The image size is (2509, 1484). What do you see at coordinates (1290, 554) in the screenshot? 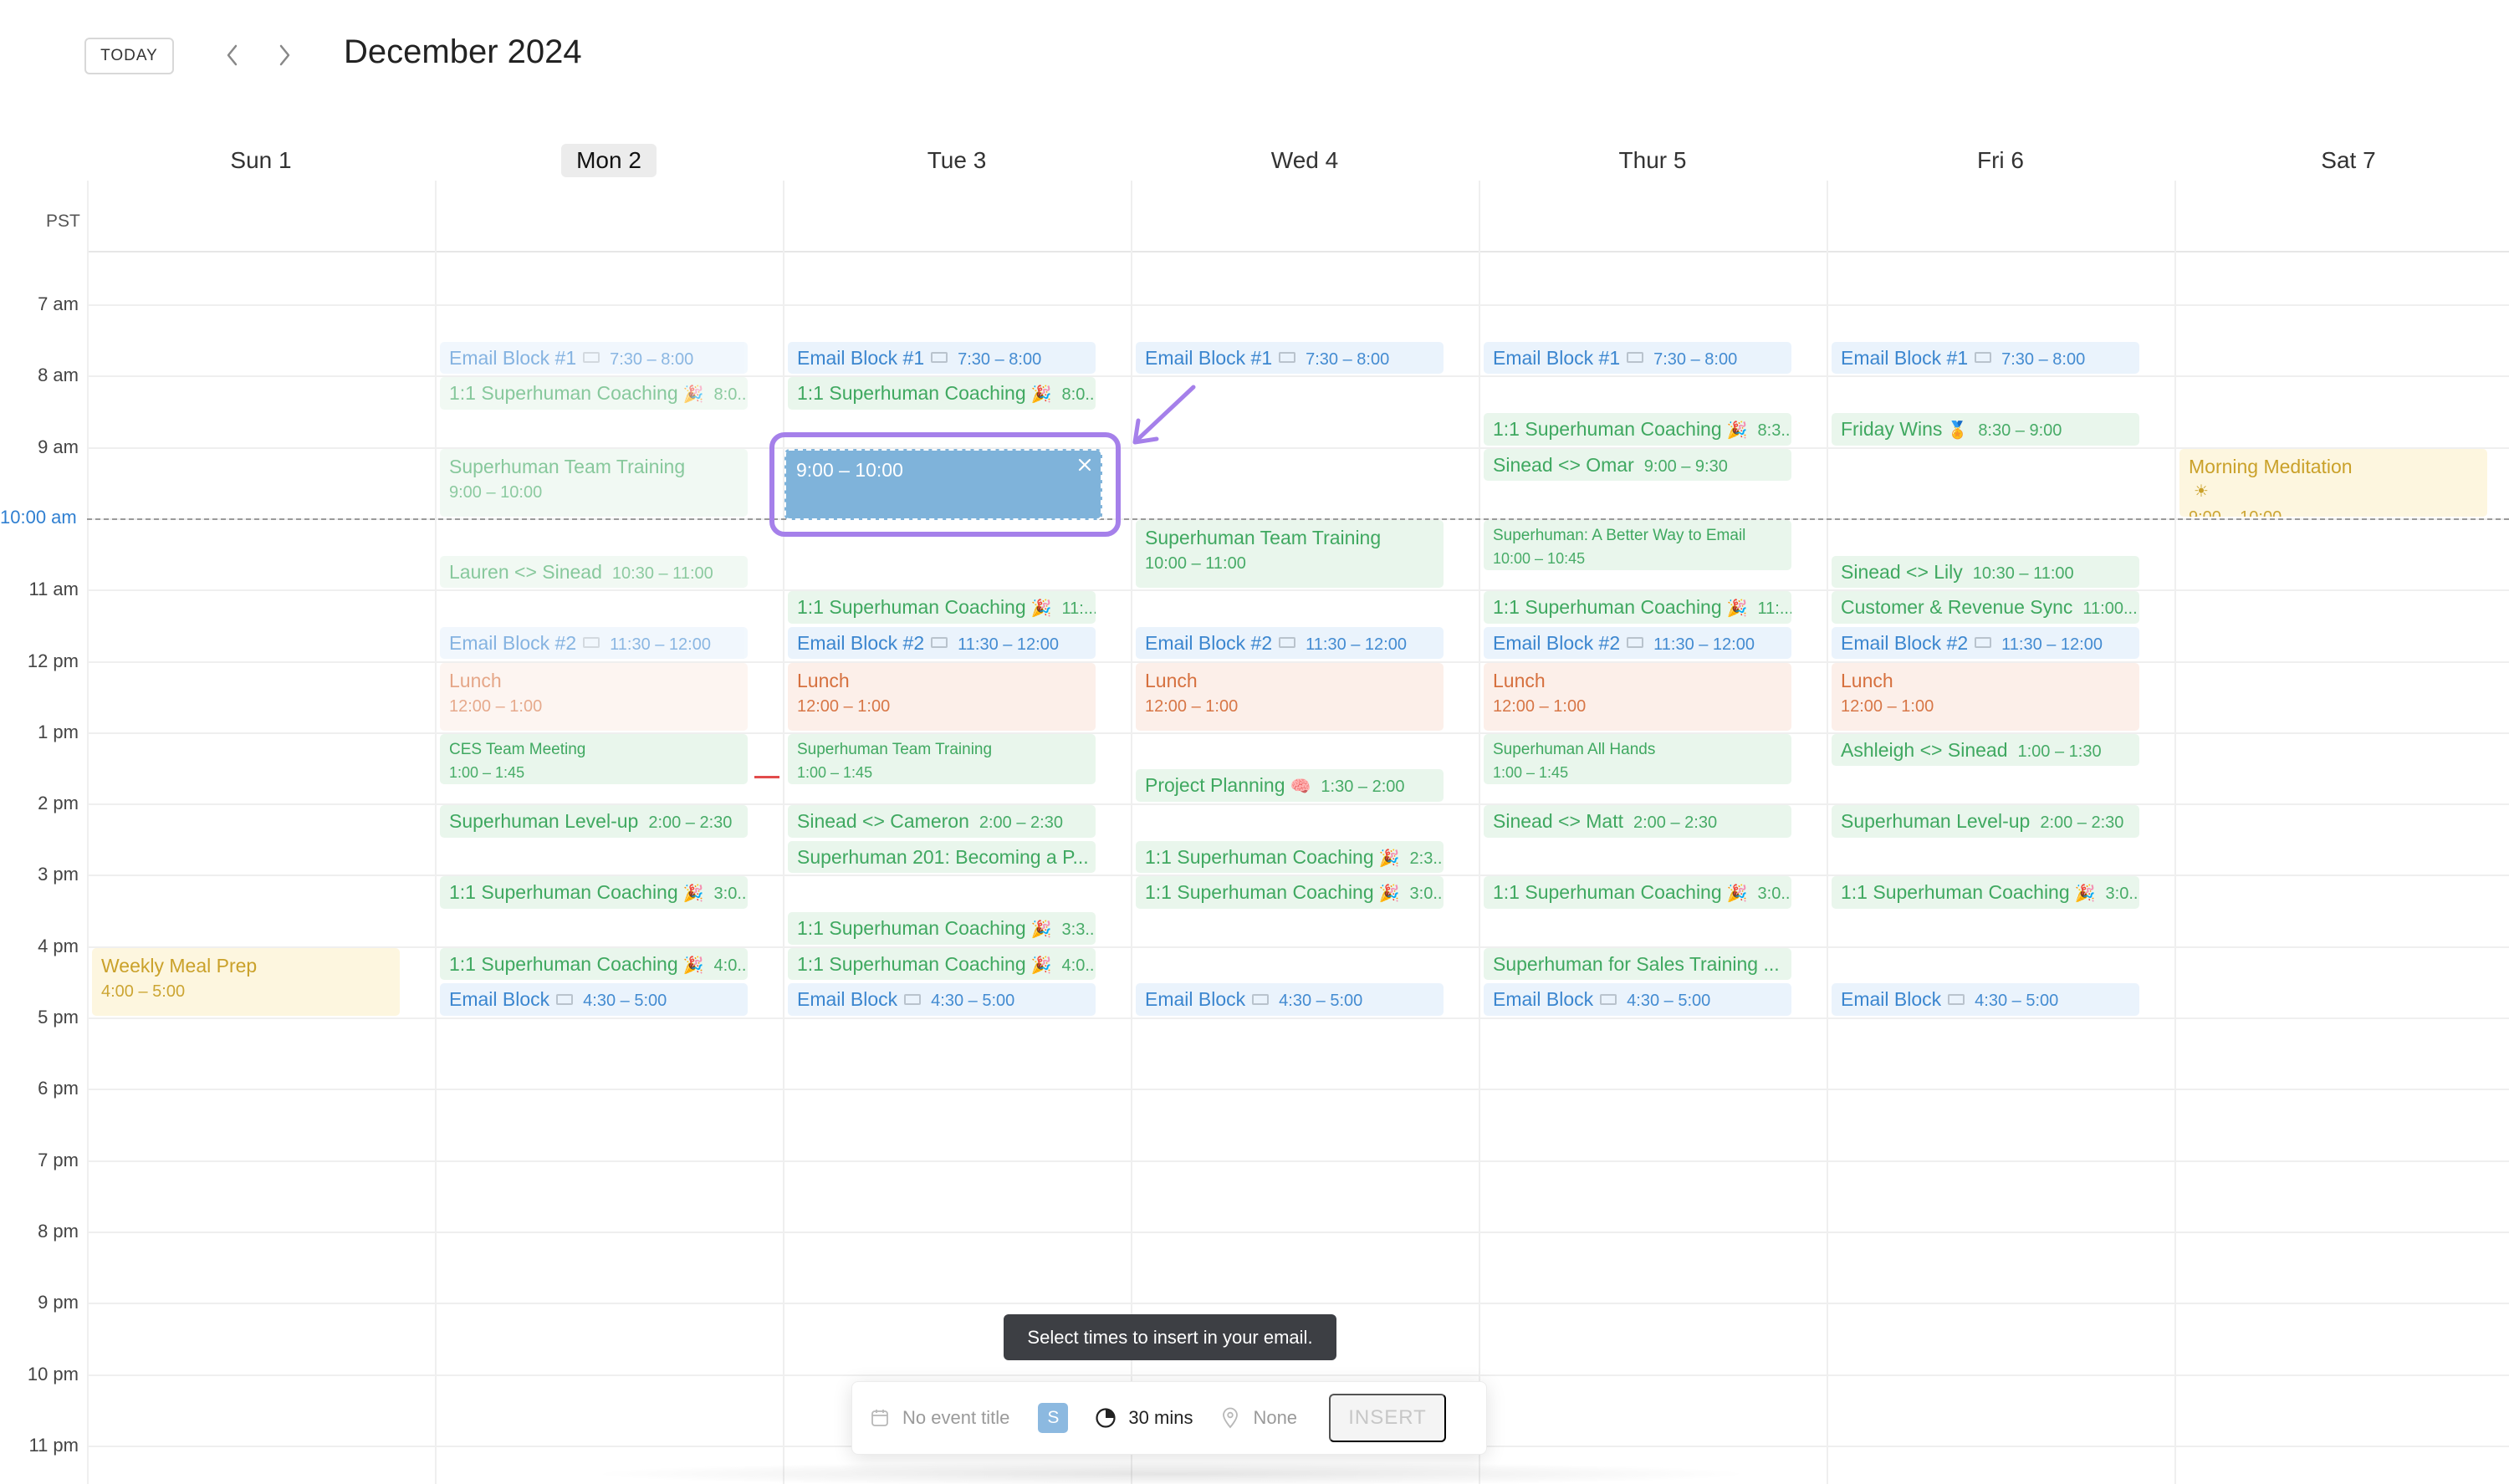
I see `calendar-event: Superhuman Team Training 10:00 – 11:00` at bounding box center [1290, 554].